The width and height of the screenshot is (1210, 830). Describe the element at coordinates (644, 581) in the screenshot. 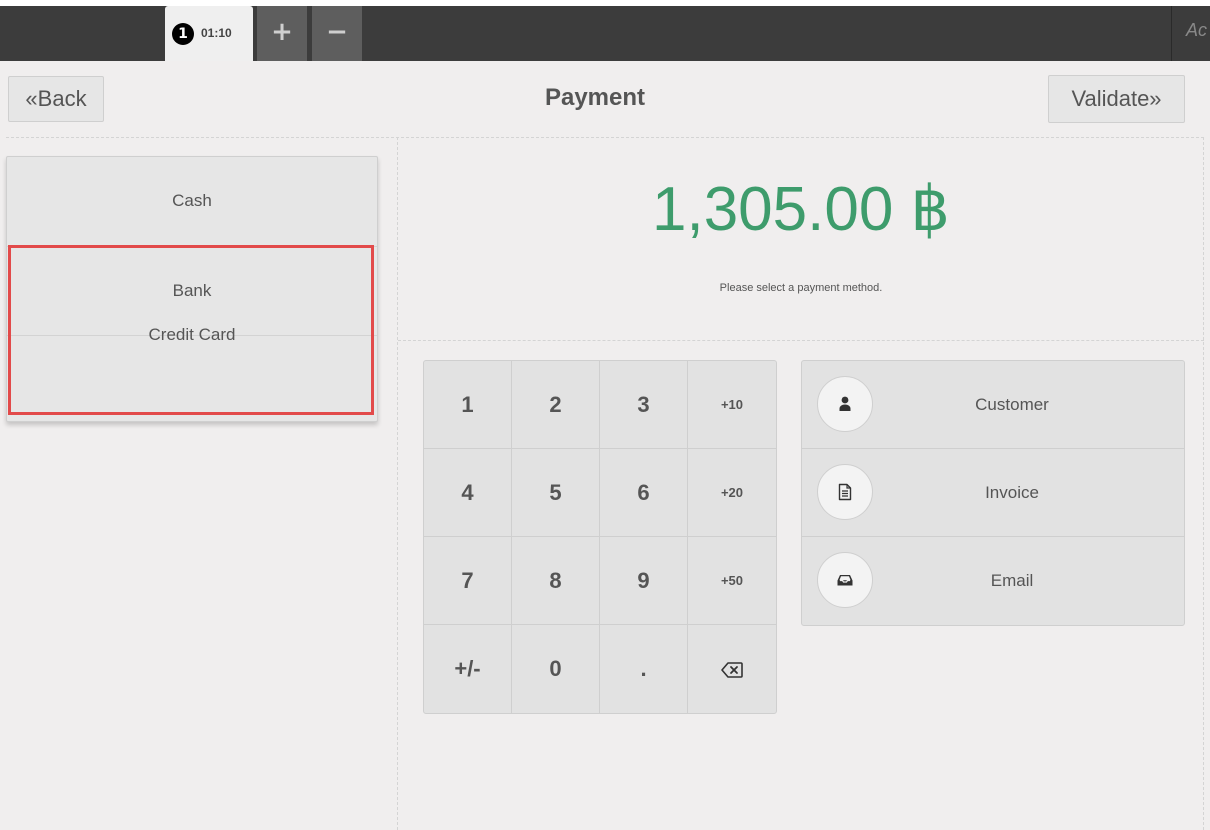

I see `numpad-key-9: 9` at that location.